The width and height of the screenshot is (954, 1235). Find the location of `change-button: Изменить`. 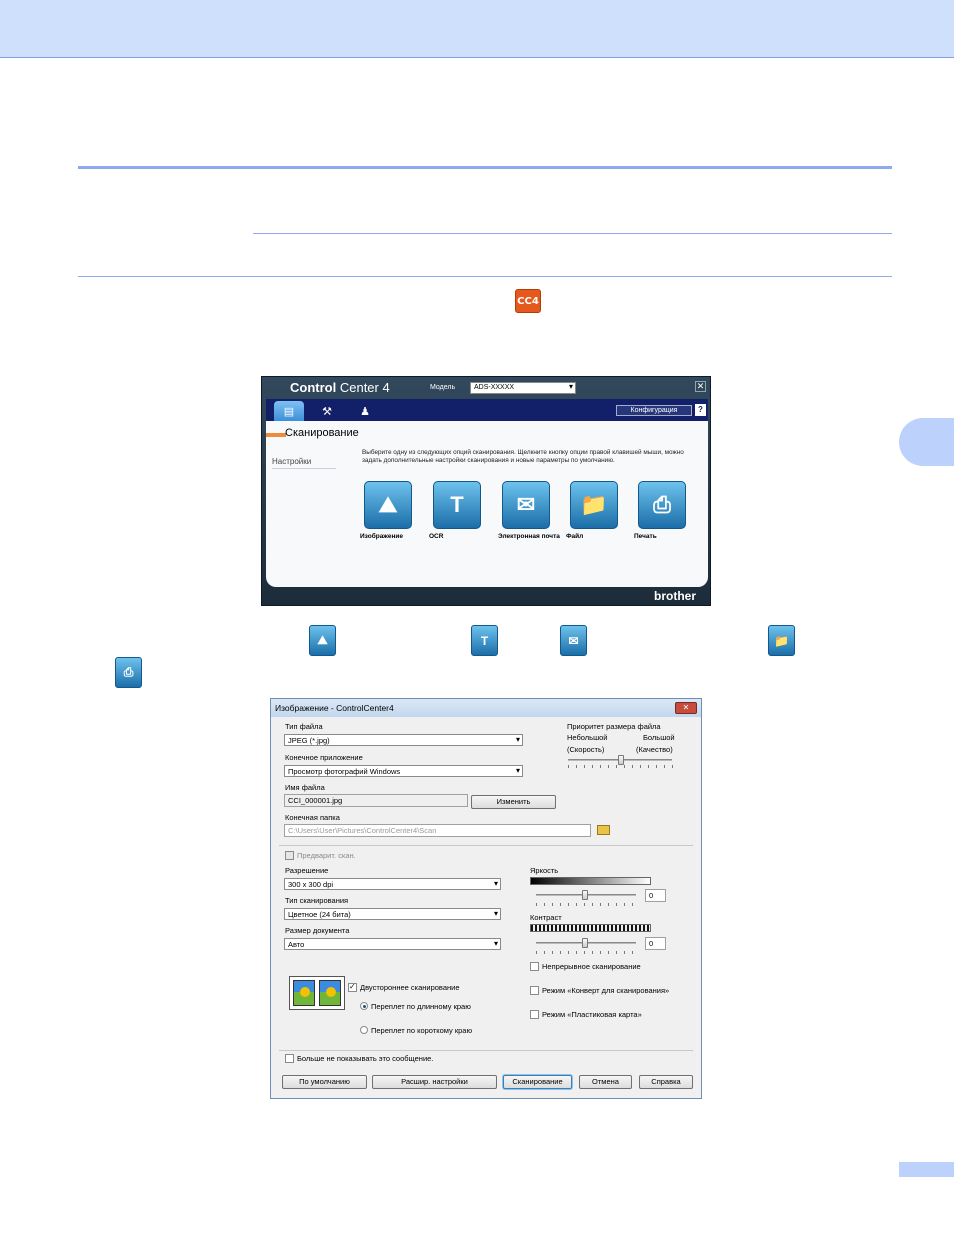

change-button: Изменить is located at coordinates (513, 802).